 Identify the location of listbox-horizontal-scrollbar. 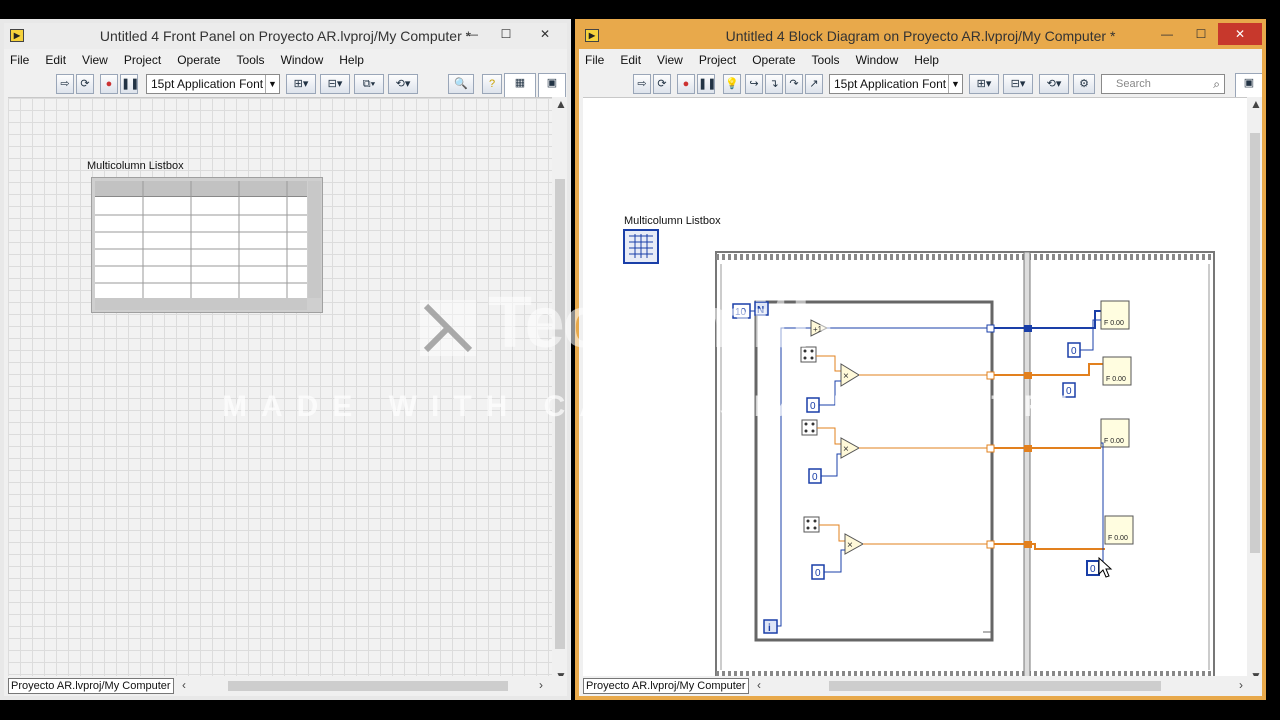
(201, 304).